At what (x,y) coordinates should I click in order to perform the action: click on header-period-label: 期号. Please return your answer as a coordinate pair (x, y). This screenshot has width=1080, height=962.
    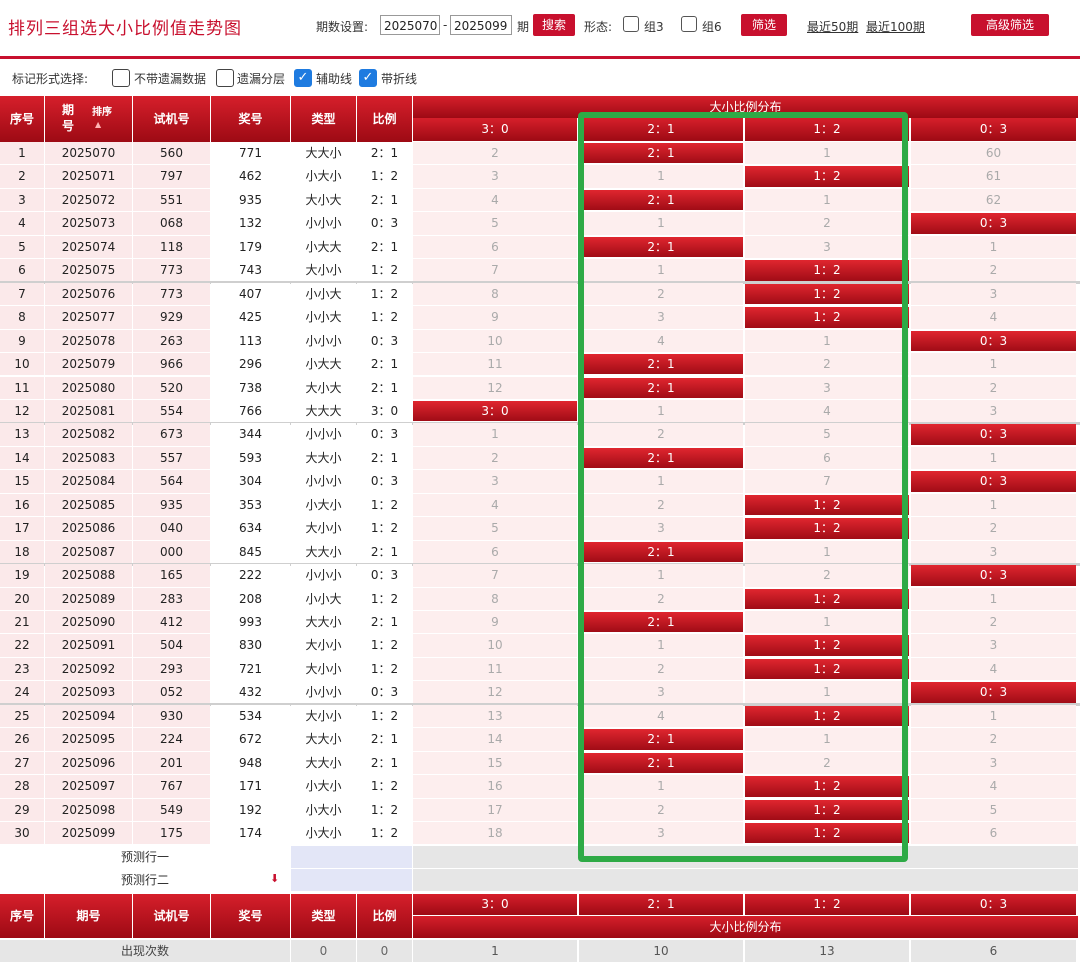
    Looking at the image, I should click on (67, 118).